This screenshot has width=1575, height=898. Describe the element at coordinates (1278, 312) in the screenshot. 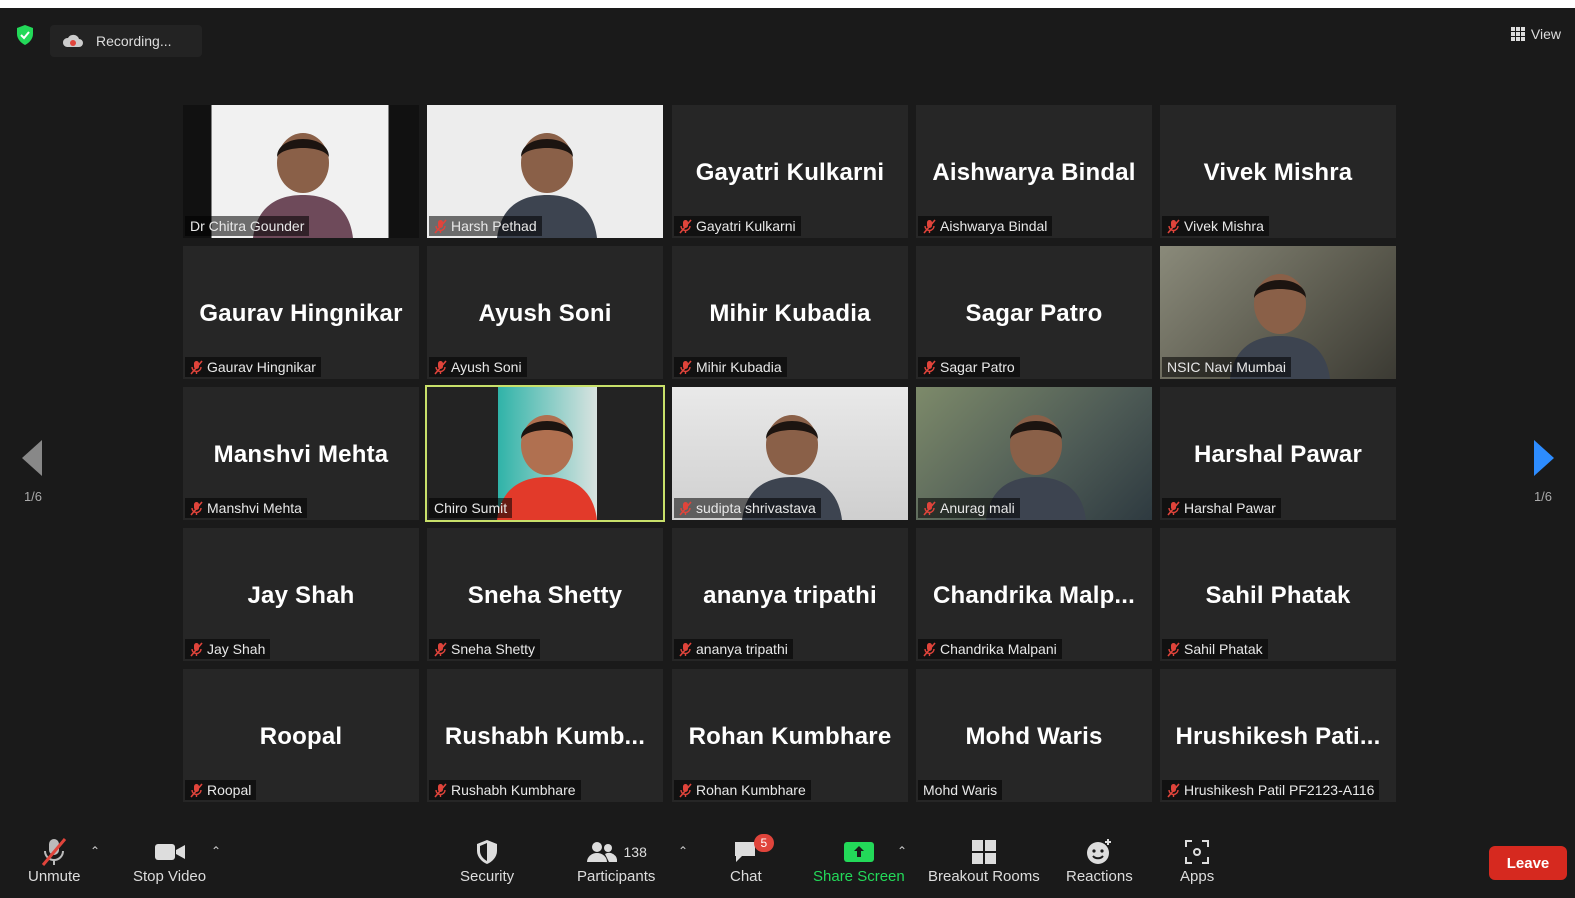

I see `participant-tile: NSIC Navi Mumbai` at that location.